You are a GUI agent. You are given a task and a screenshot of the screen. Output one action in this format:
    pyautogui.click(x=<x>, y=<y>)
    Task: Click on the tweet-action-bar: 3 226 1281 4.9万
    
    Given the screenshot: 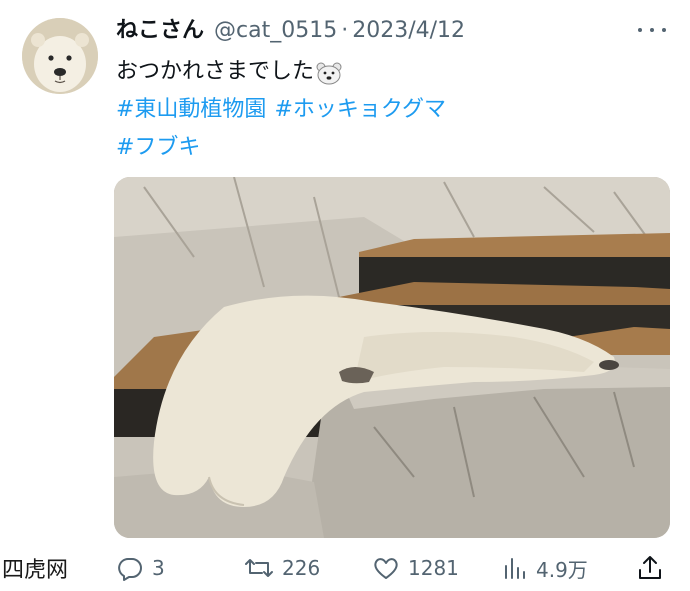 What is the action you would take?
    pyautogui.click(x=396, y=568)
    